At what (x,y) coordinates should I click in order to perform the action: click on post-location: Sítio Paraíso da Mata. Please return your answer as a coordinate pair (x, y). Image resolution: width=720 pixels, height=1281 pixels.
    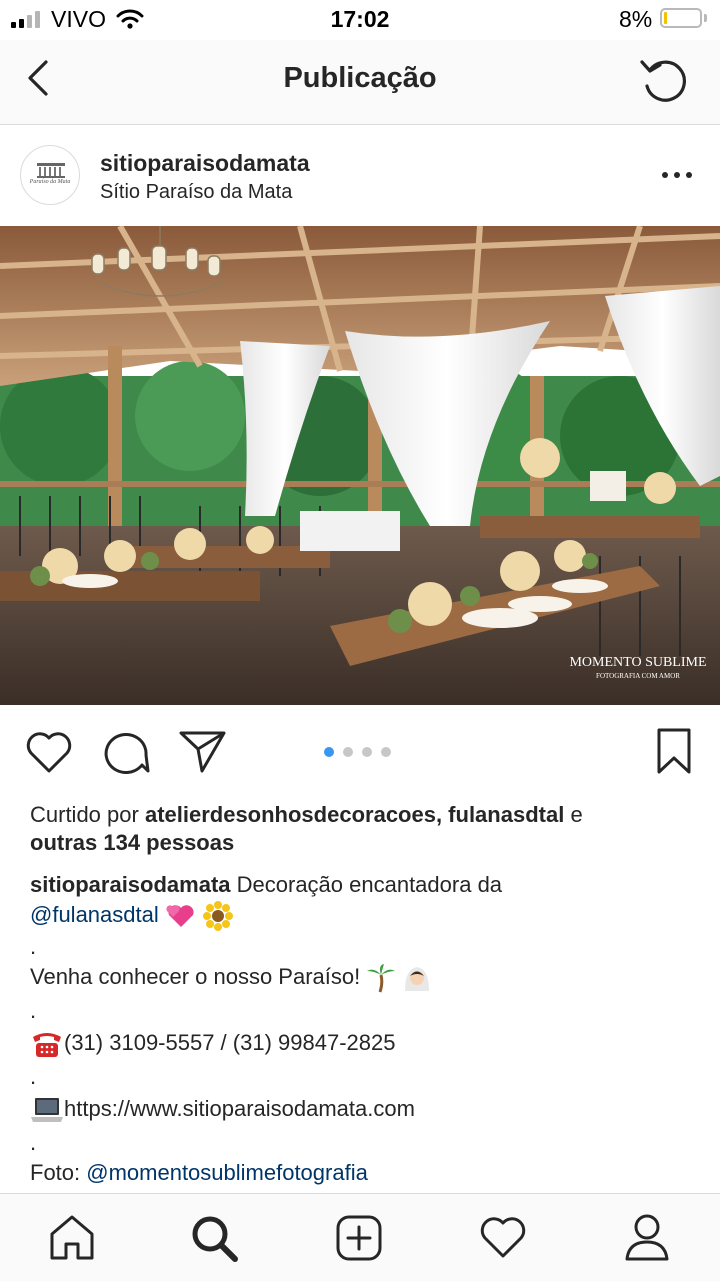
    Looking at the image, I should click on (196, 192).